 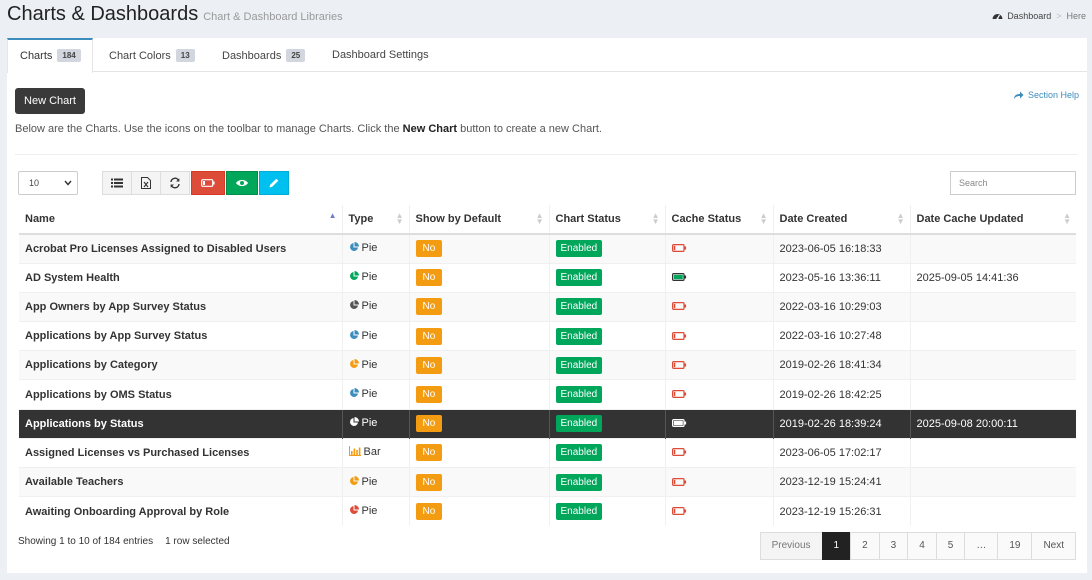 What do you see at coordinates (1053, 546) in the screenshot?
I see `next-page-button: Next` at bounding box center [1053, 546].